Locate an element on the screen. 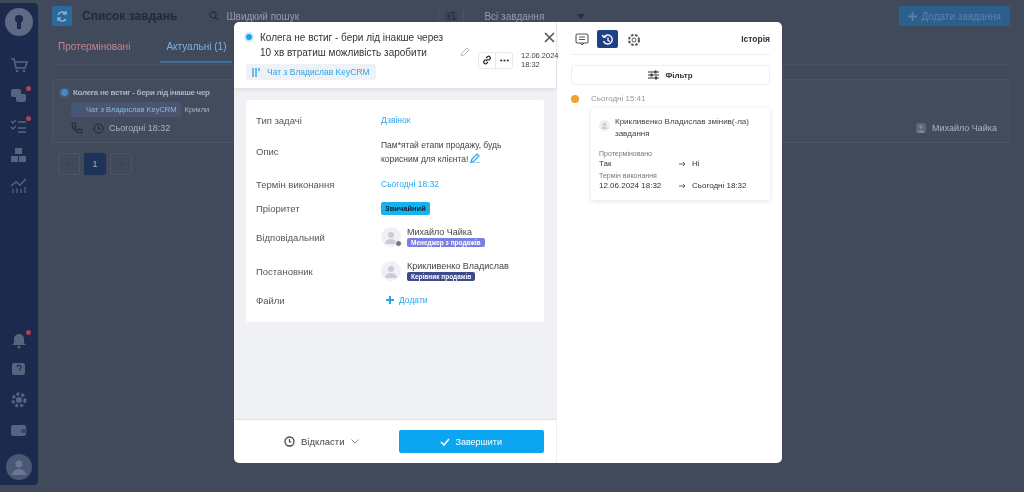 The height and width of the screenshot is (492, 1024). filter-button: Фільтр is located at coordinates (670, 75).